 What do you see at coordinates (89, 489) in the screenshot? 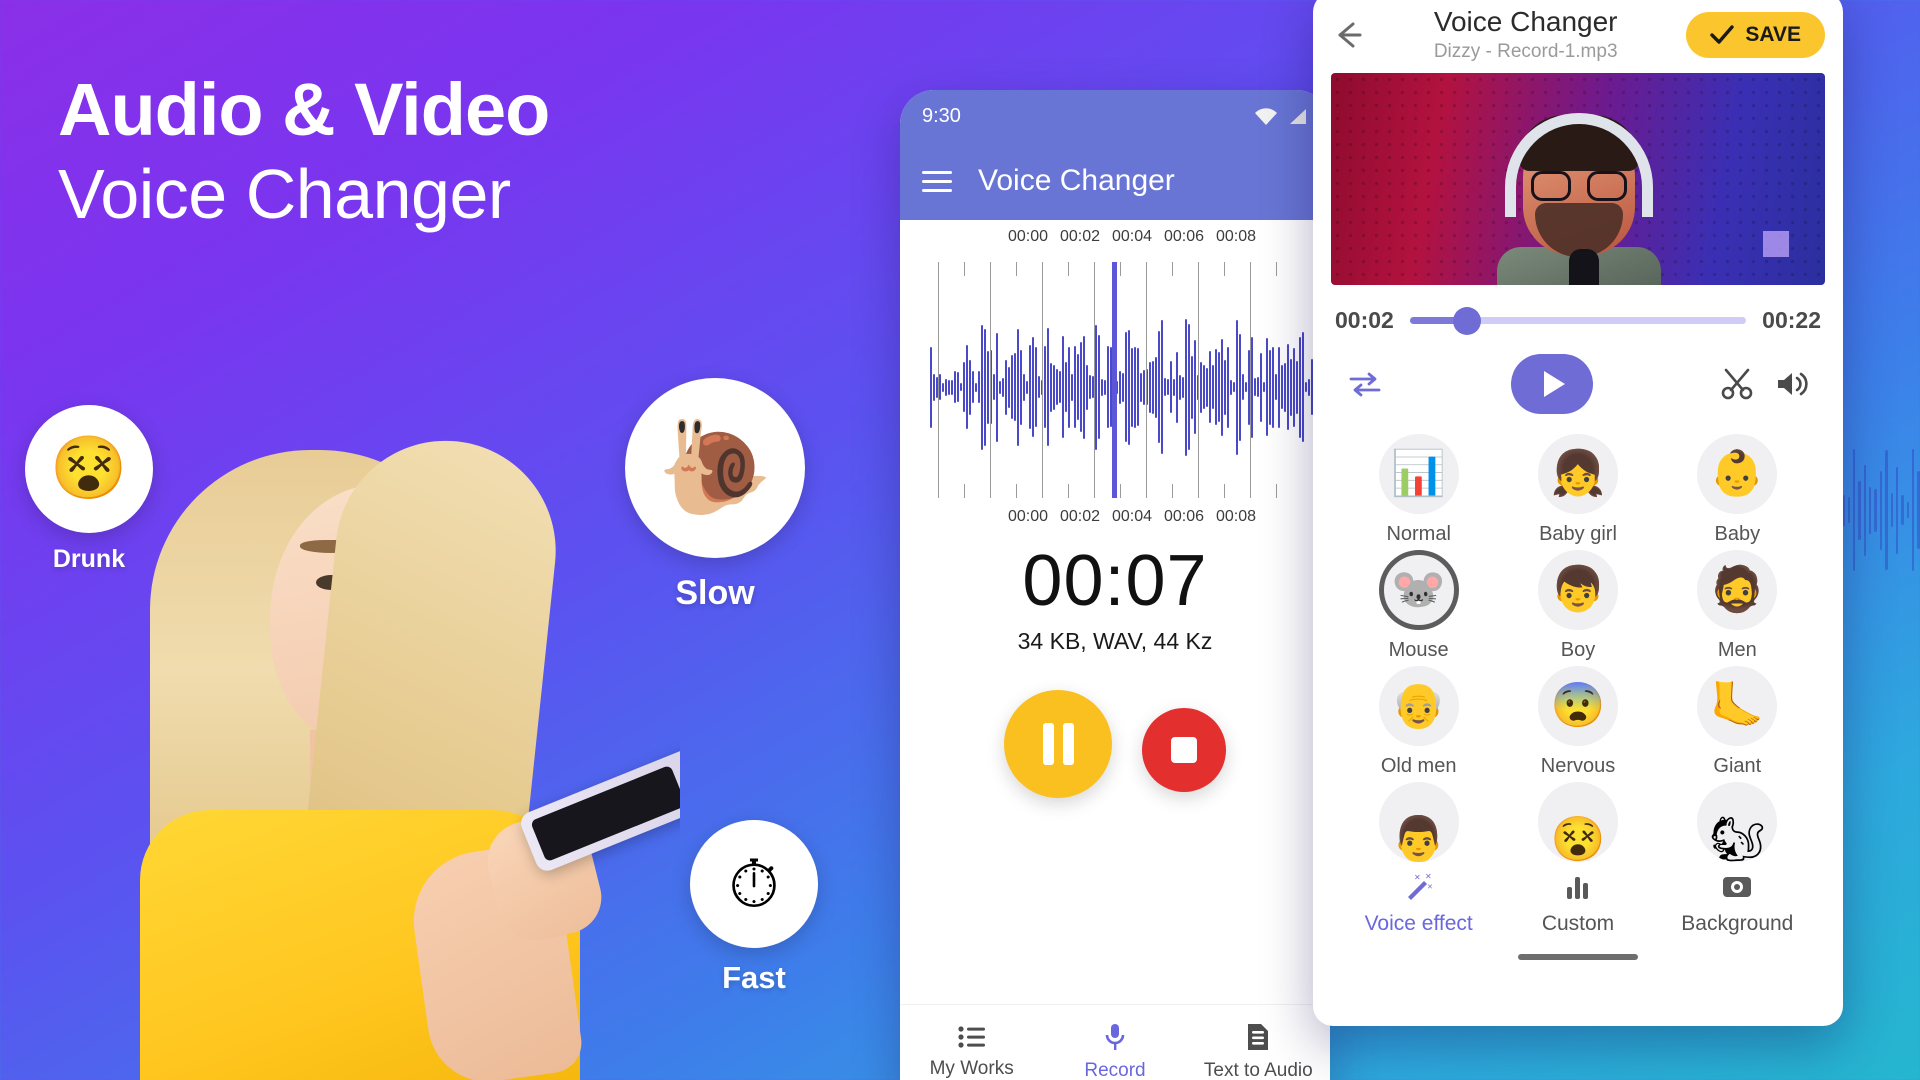
I see `feature-badge-drunk: 😵 Drunk` at bounding box center [89, 489].